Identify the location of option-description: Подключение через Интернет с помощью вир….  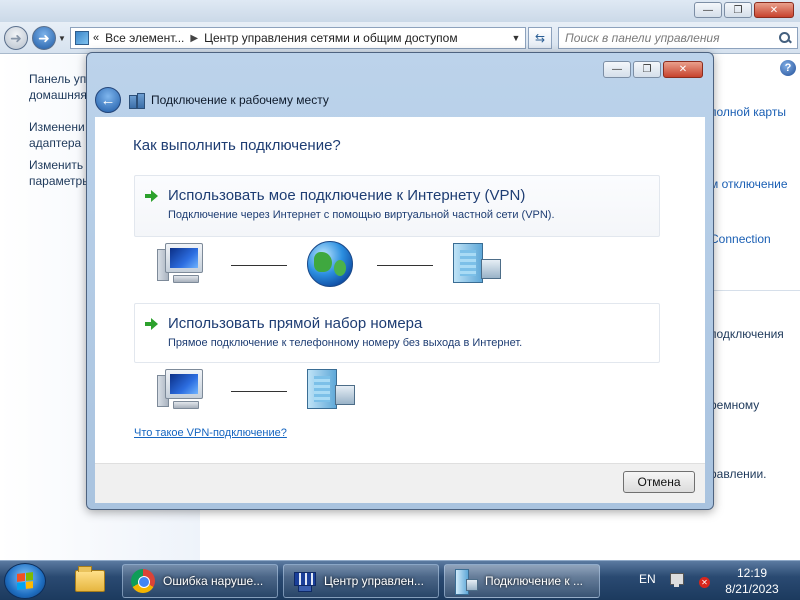
(361, 215).